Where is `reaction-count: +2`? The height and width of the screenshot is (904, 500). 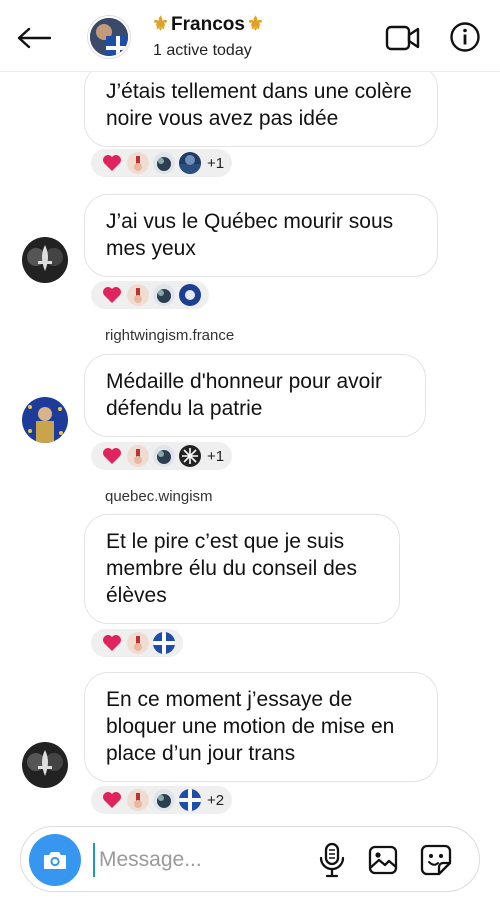
reaction-count: +2 is located at coordinates (216, 800).